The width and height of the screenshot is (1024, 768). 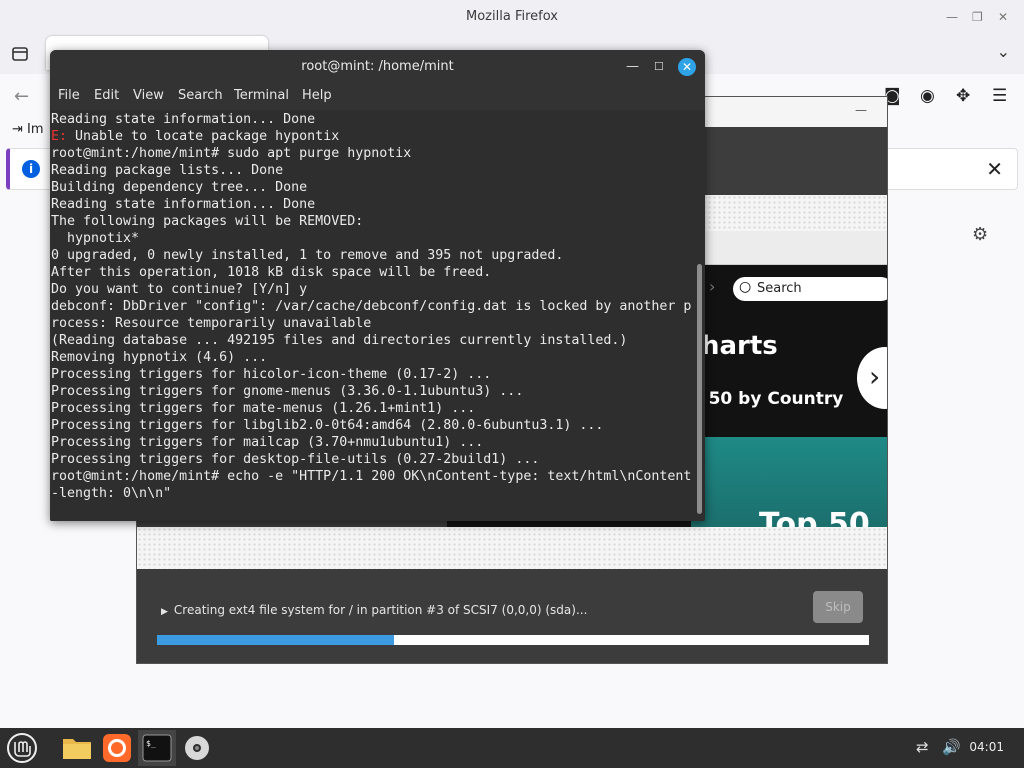 What do you see at coordinates (59, 136) in the screenshot?
I see `error-prefix: E:` at bounding box center [59, 136].